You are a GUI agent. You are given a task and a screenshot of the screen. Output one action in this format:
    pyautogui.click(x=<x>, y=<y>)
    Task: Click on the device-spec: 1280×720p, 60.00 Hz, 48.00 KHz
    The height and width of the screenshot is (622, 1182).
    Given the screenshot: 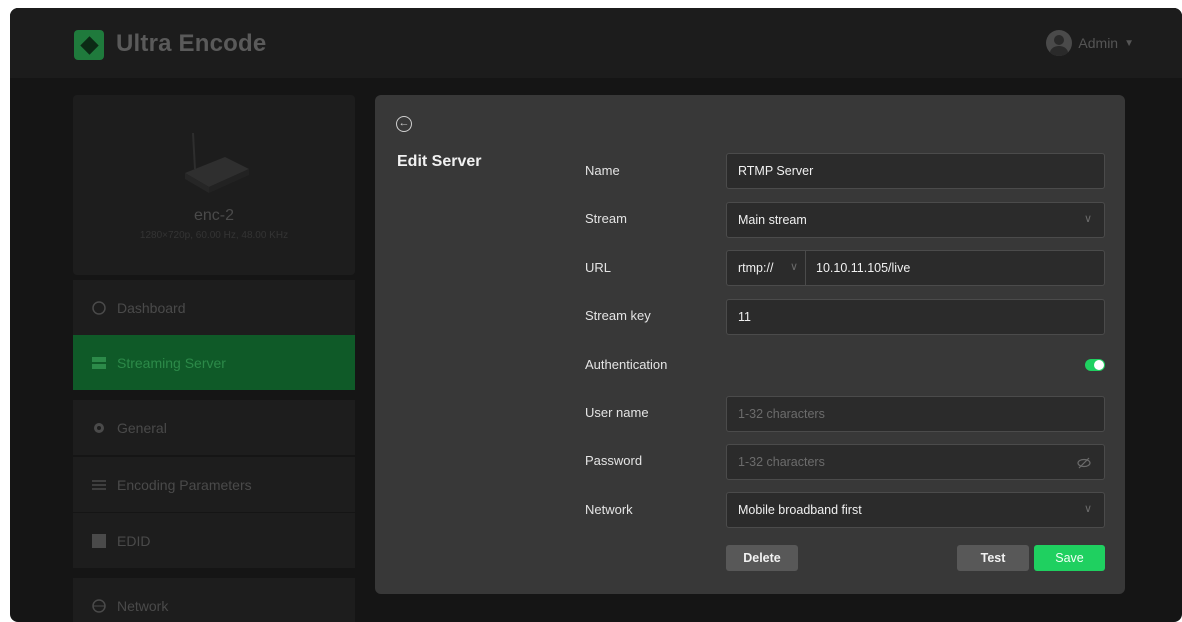 What is the action you would take?
    pyautogui.click(x=214, y=235)
    